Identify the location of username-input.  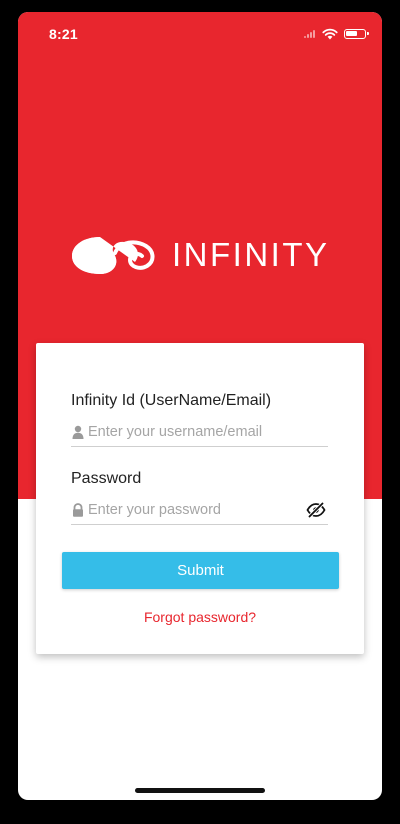
(208, 431).